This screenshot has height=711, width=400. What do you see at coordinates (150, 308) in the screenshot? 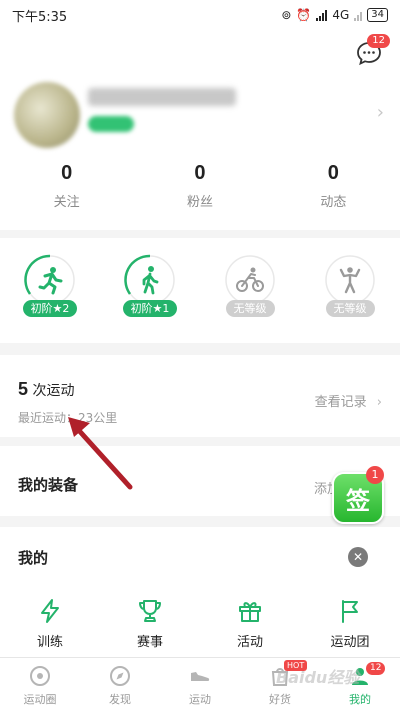
I see `level-badge: 初阶★1` at bounding box center [150, 308].